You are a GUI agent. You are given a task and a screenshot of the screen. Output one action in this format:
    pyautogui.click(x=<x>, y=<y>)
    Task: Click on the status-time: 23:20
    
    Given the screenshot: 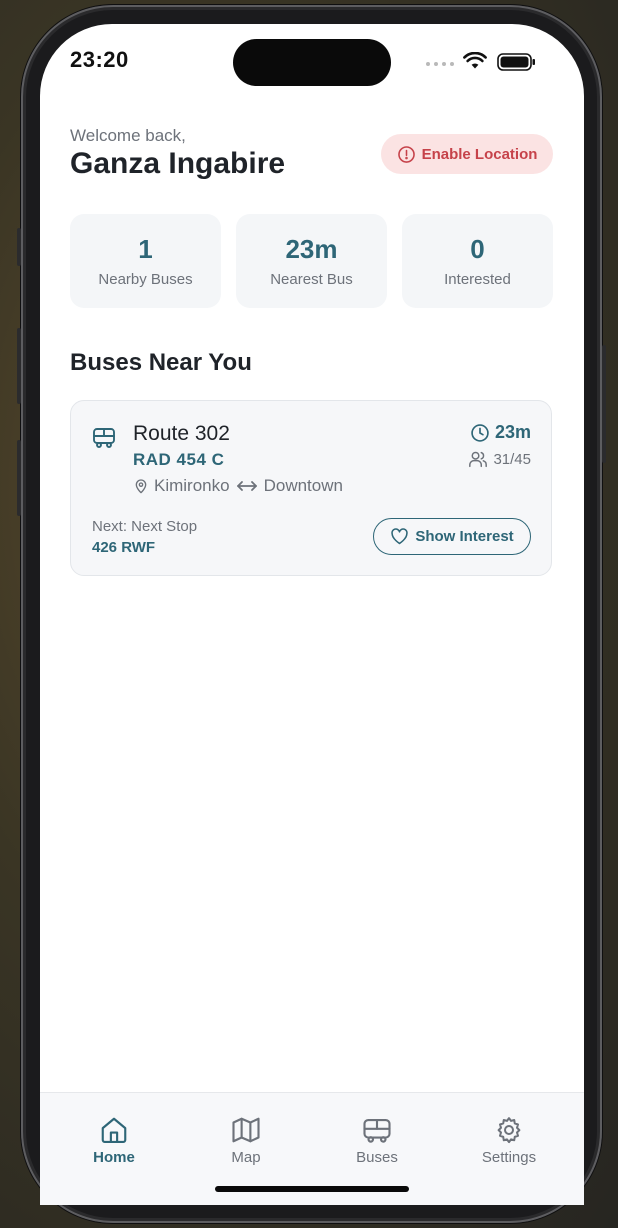 What is the action you would take?
    pyautogui.click(x=99, y=59)
    